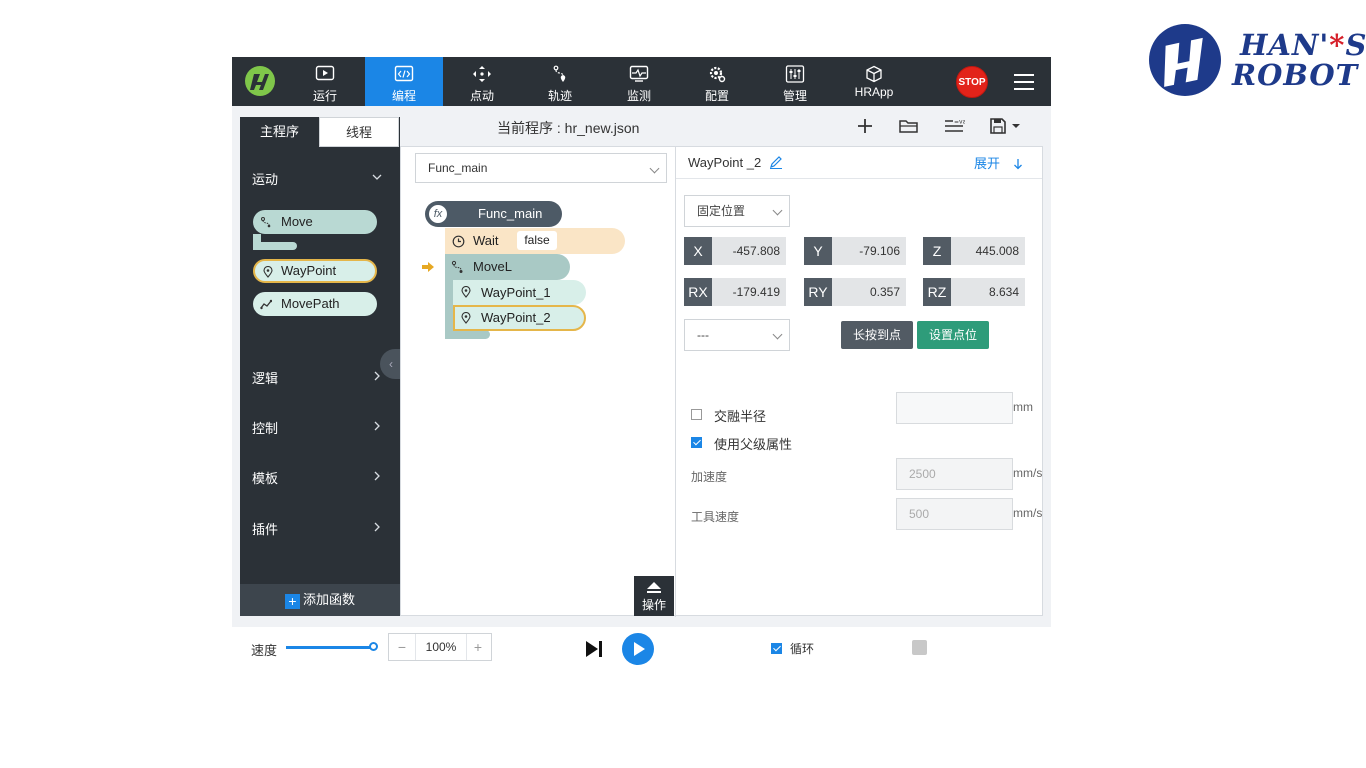  What do you see at coordinates (749, 251) in the screenshot?
I see `coord-x-value: -457.808` at bounding box center [749, 251].